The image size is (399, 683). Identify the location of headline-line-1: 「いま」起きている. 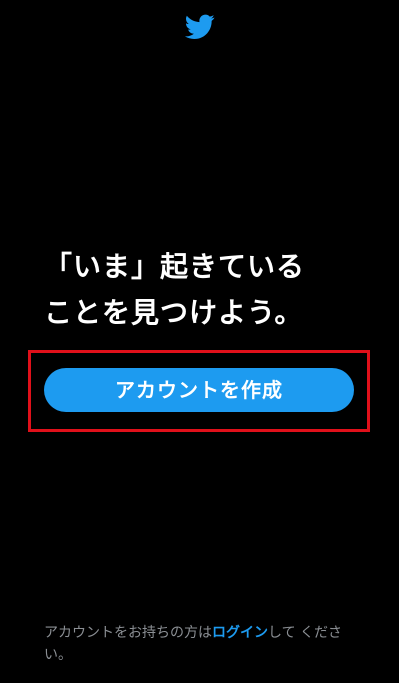
(175, 266).